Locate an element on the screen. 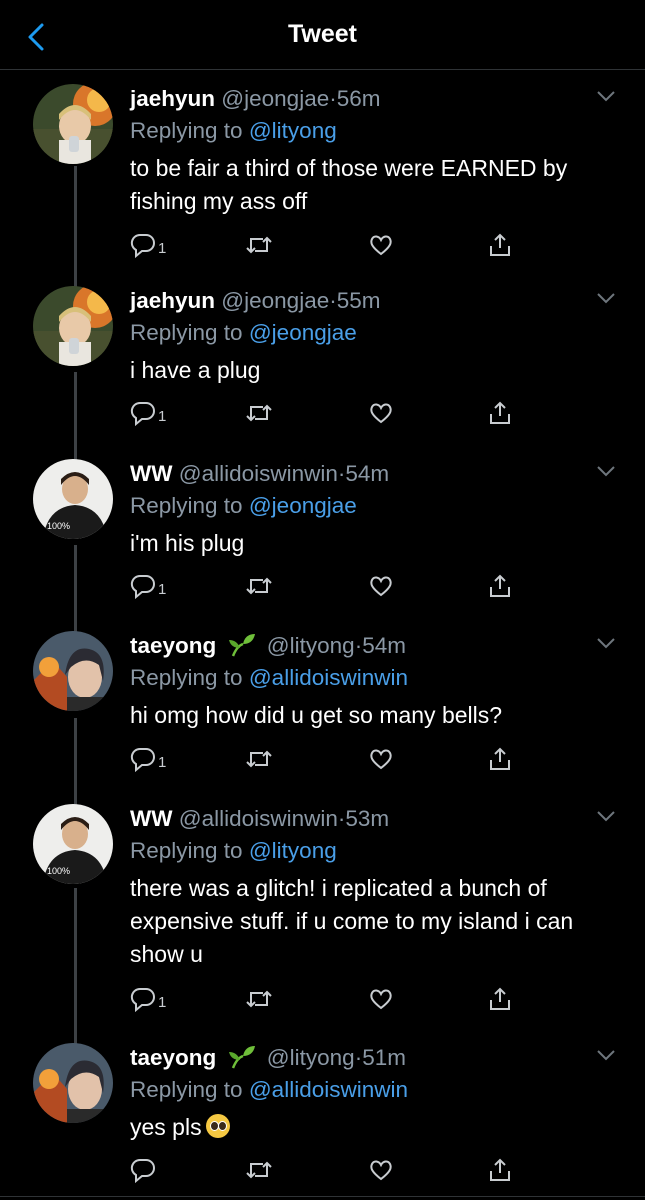 Image resolution: width=645 pixels, height=1200 pixels. reply-button is located at coordinates (143, 1170).